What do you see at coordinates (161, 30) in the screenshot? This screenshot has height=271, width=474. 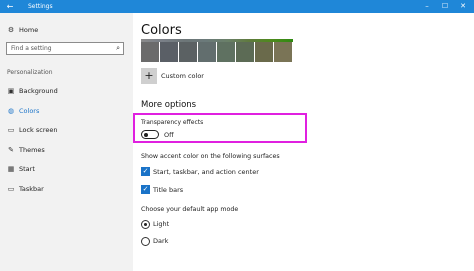 I see `page-title: Colors` at bounding box center [161, 30].